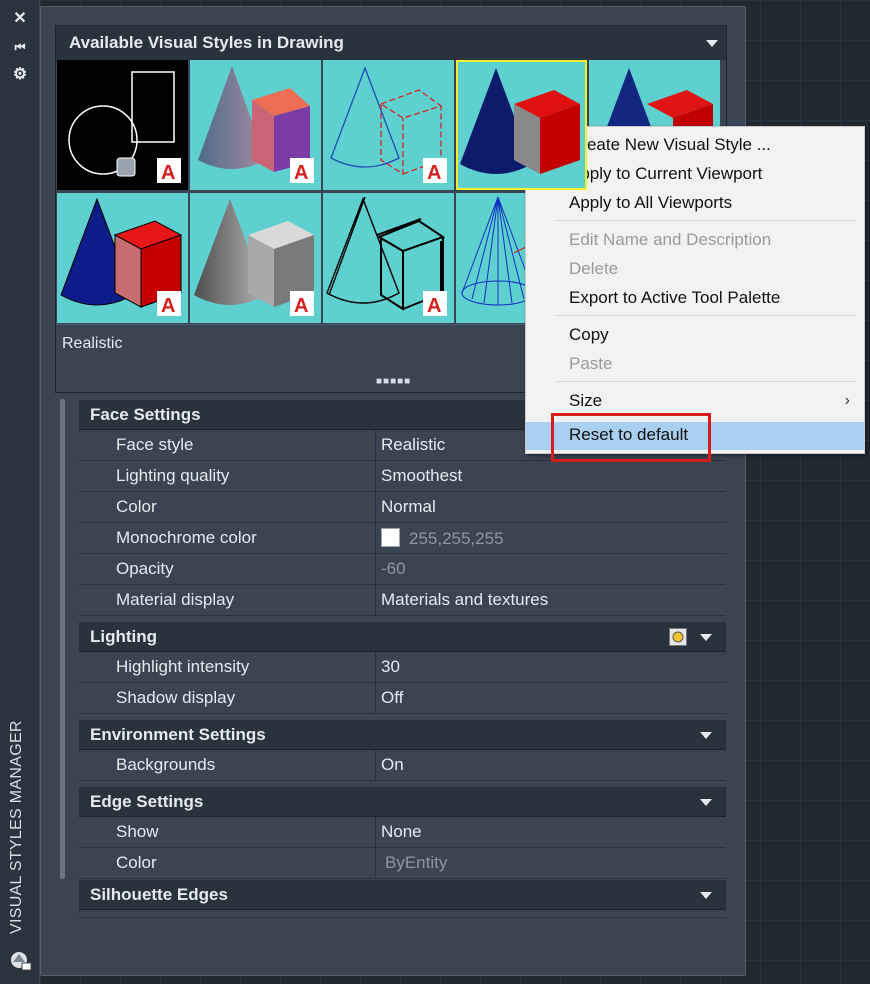  What do you see at coordinates (695, 204) in the screenshot?
I see `menu-item-apply-to-all-viewports: Apply to All Viewports` at bounding box center [695, 204].